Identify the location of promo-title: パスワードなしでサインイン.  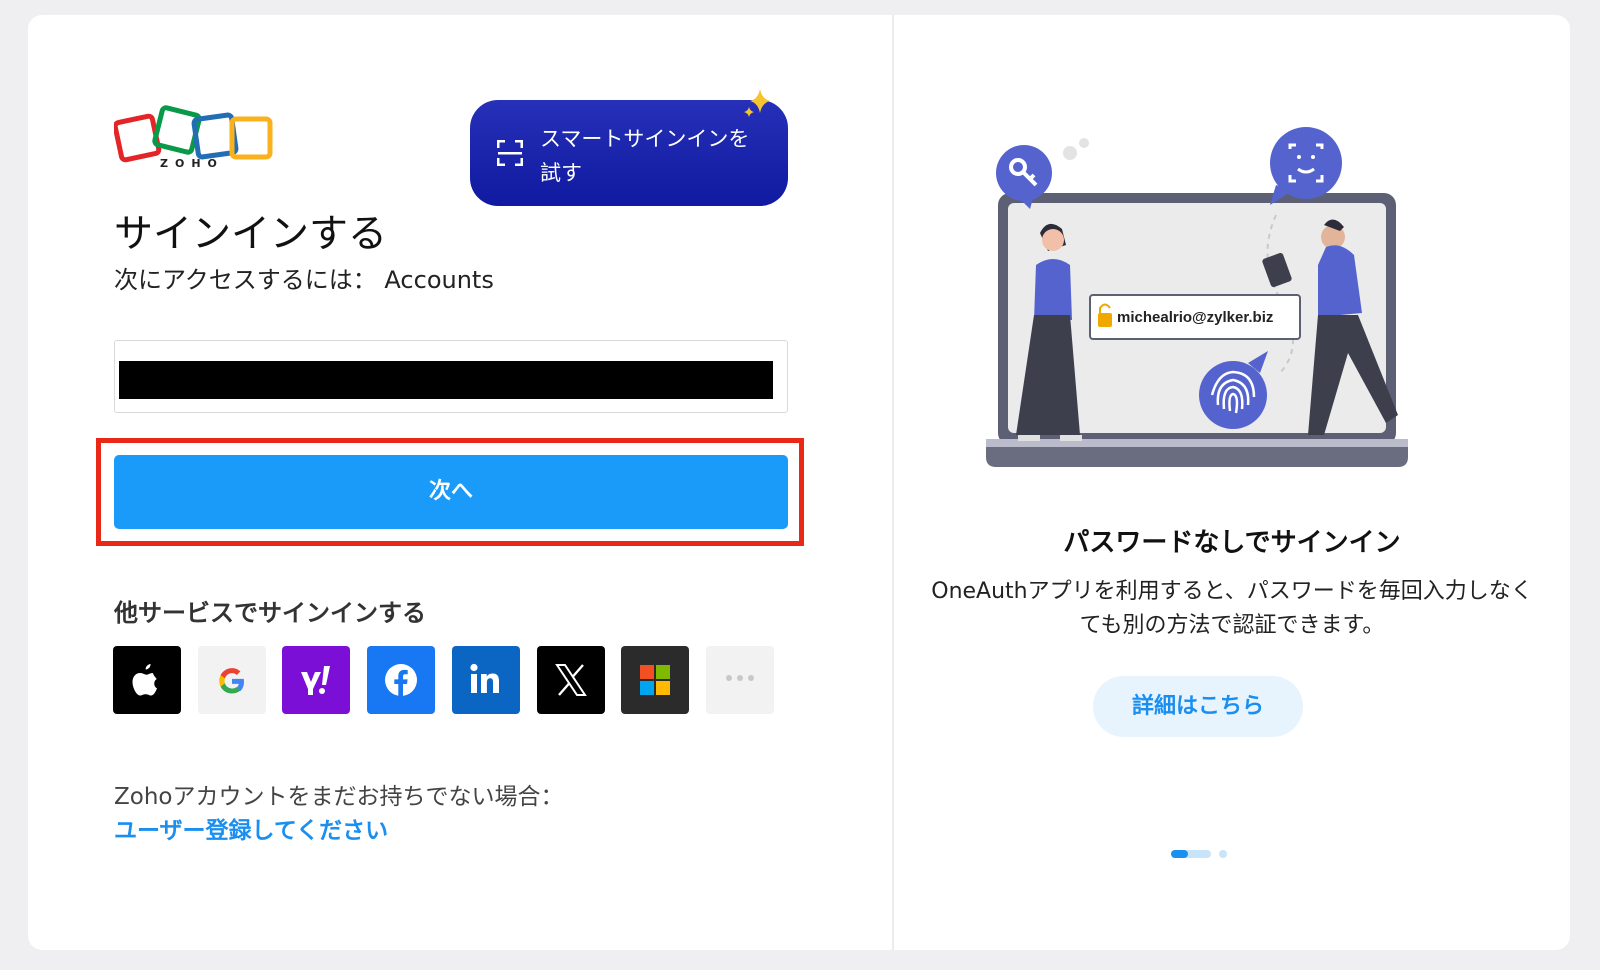
(1232, 543).